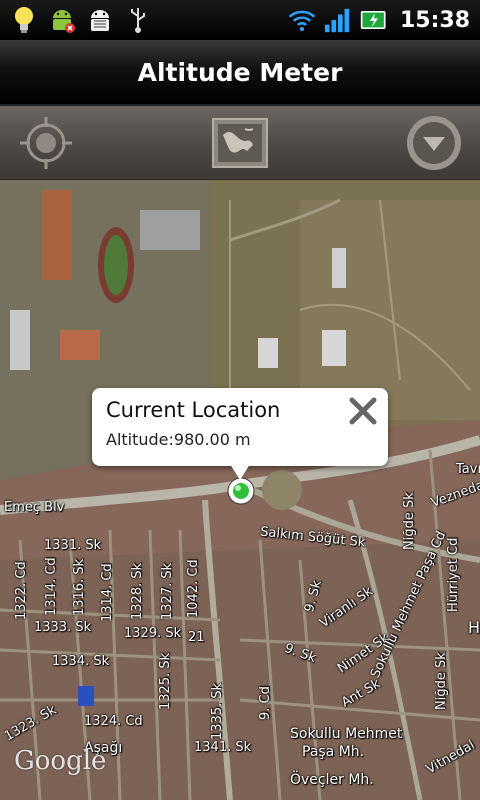  I want to click on map-view-button, so click(240, 143).